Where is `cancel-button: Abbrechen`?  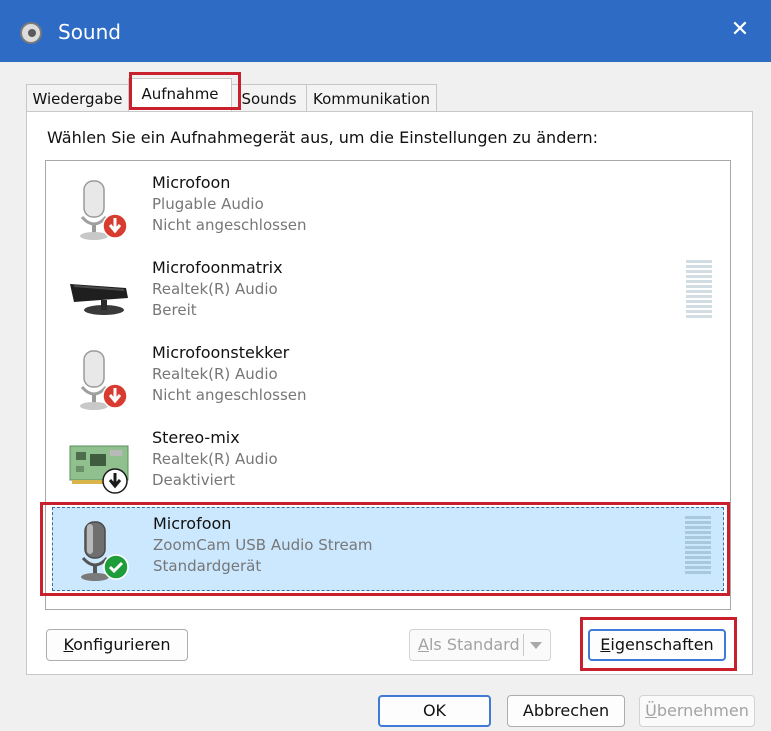 cancel-button: Abbrechen is located at coordinates (566, 711).